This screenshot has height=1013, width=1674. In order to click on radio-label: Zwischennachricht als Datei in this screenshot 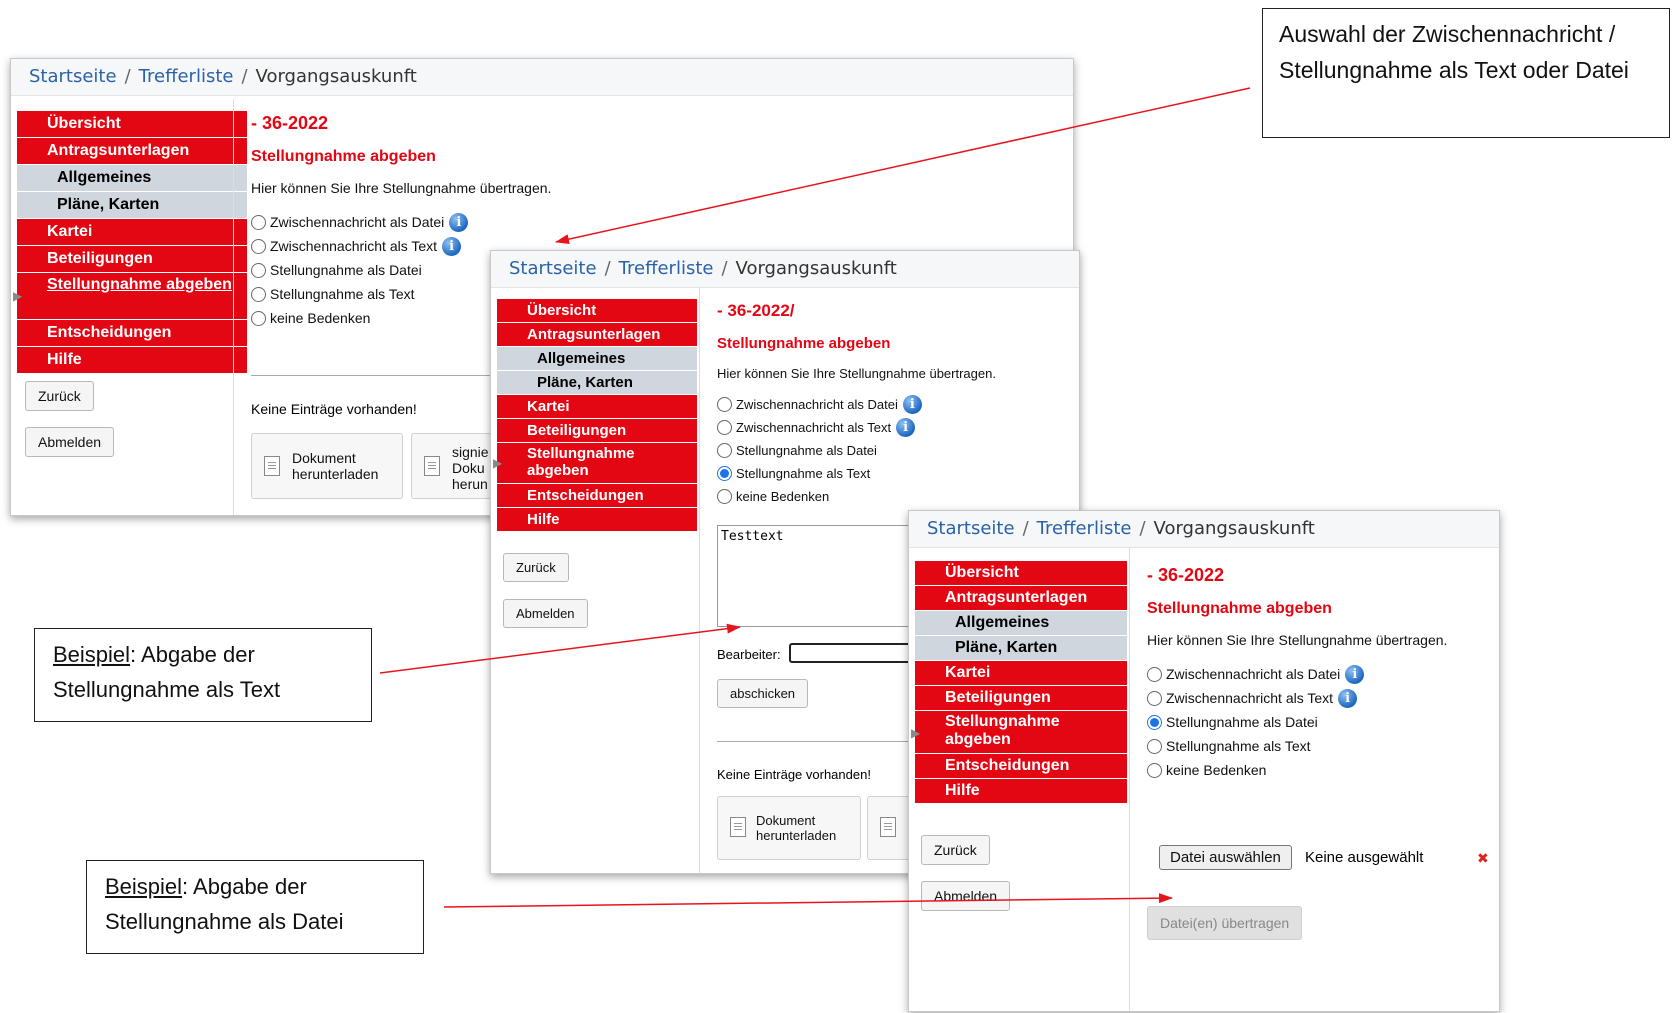, I will do `click(817, 404)`.